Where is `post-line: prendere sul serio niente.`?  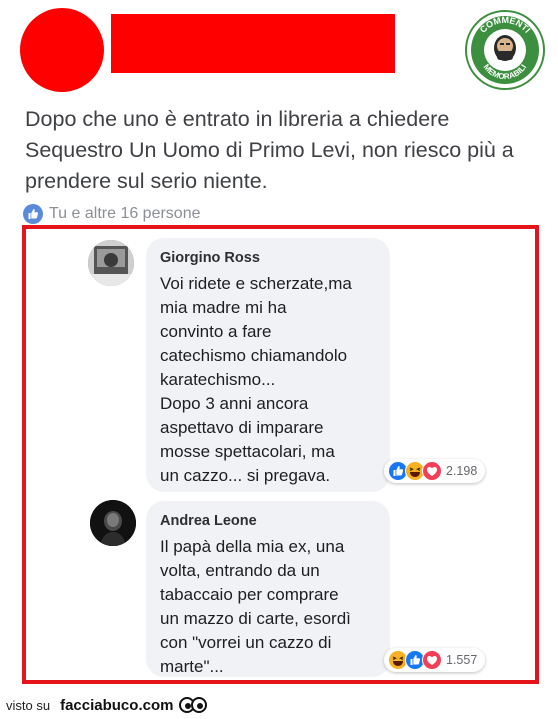 post-line: prendere sul serio niente. is located at coordinates (146, 181).